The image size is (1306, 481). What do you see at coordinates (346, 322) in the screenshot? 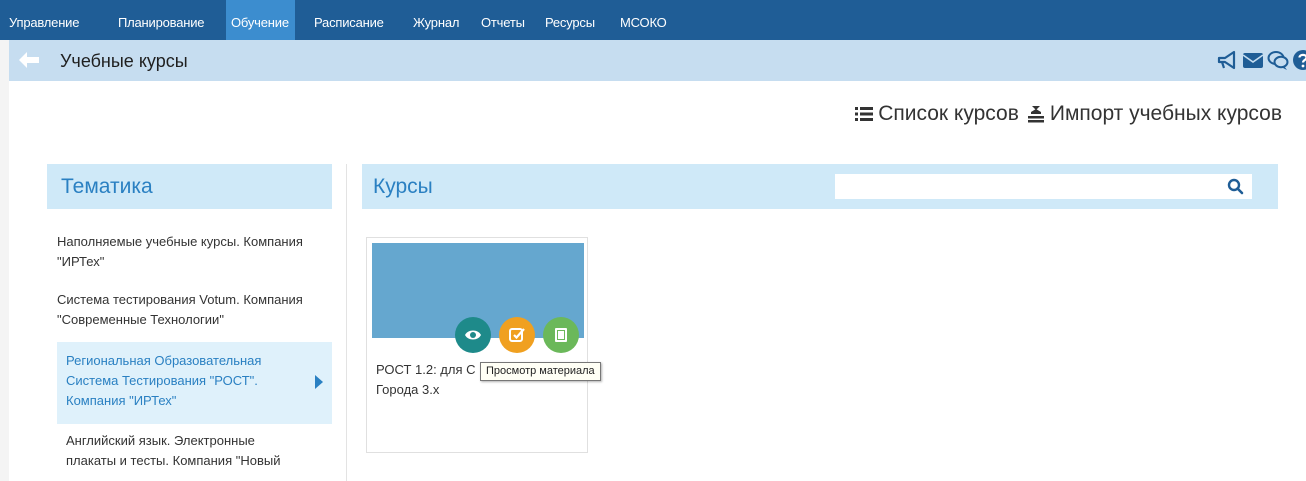
I see `panel-divider` at bounding box center [346, 322].